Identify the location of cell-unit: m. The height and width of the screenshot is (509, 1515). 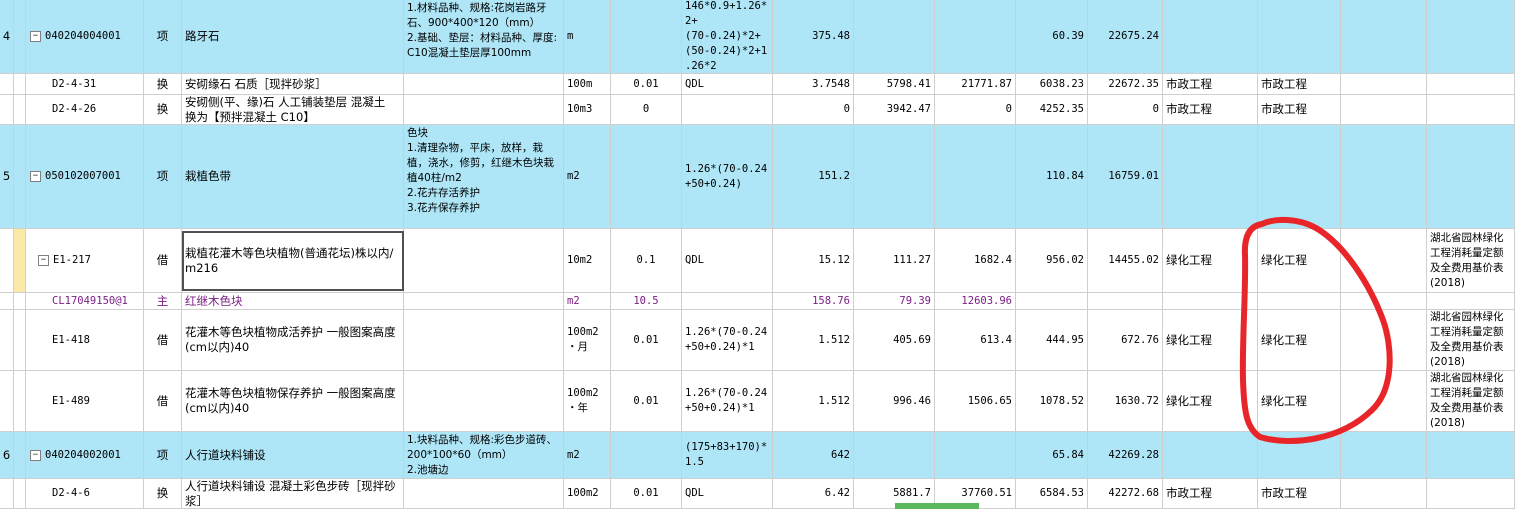
(587, 36).